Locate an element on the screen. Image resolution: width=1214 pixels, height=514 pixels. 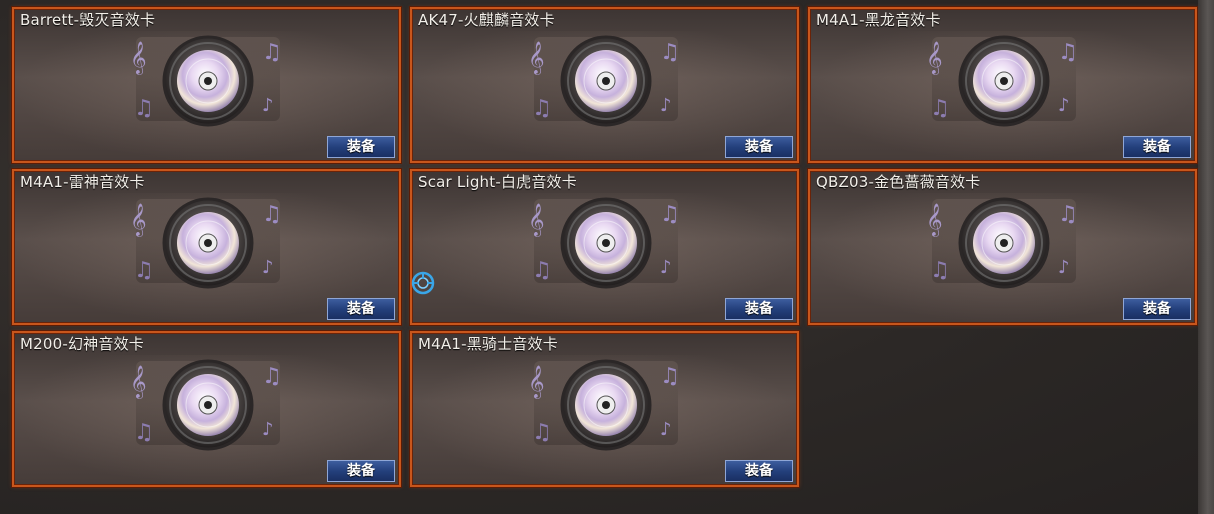
scrollbar-track is located at coordinates (1206, 257).